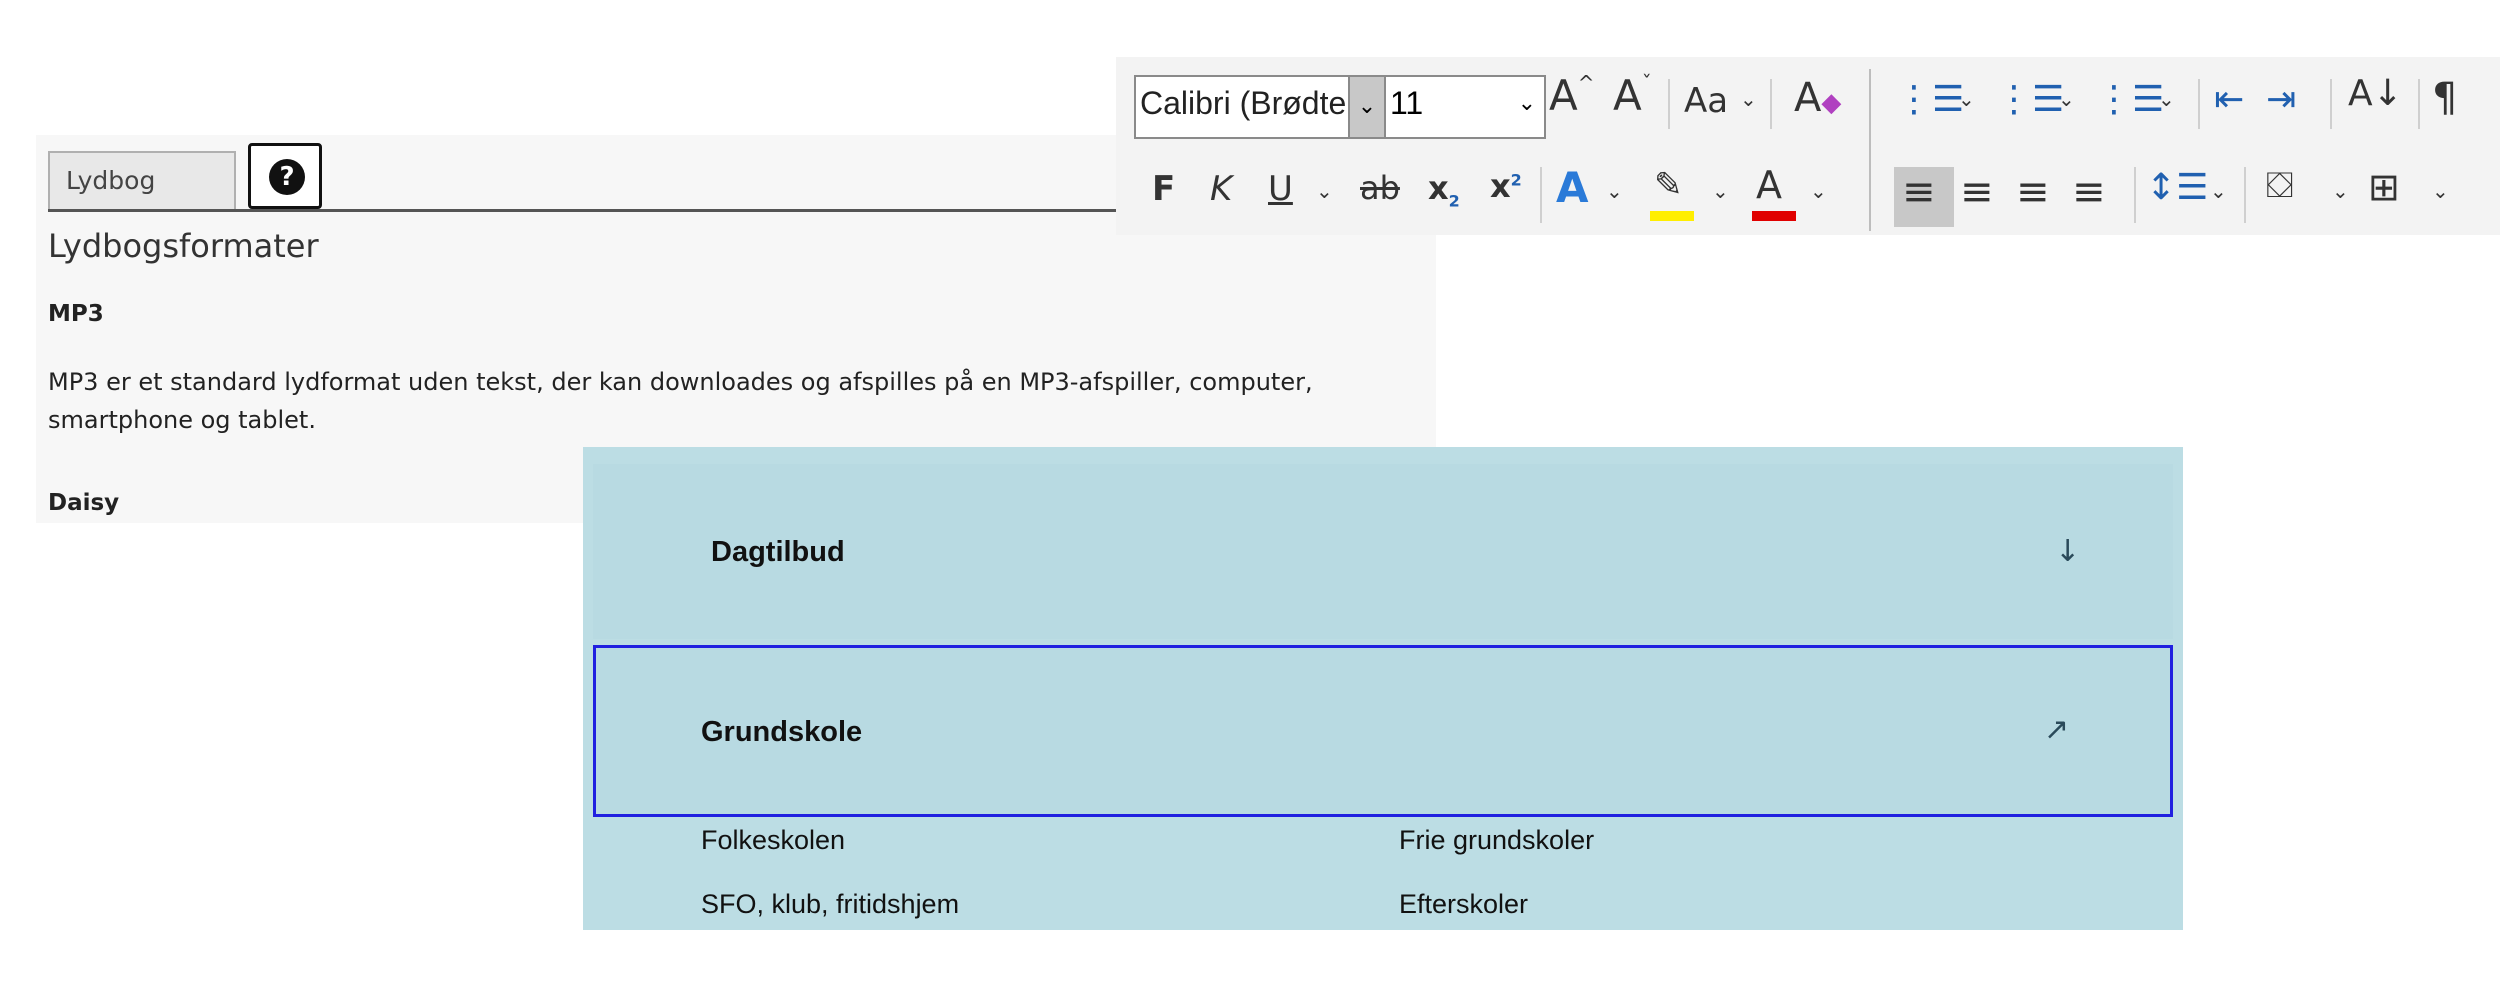 This screenshot has width=2500, height=985. I want to click on multilevel-list-icon: ⋮☰, so click(2130, 99).